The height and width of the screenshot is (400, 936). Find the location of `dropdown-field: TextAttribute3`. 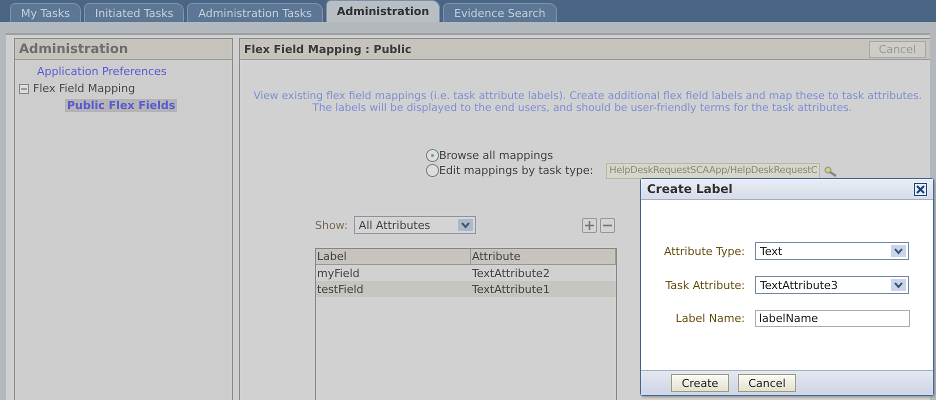

dropdown-field: TextAttribute3 is located at coordinates (832, 285).